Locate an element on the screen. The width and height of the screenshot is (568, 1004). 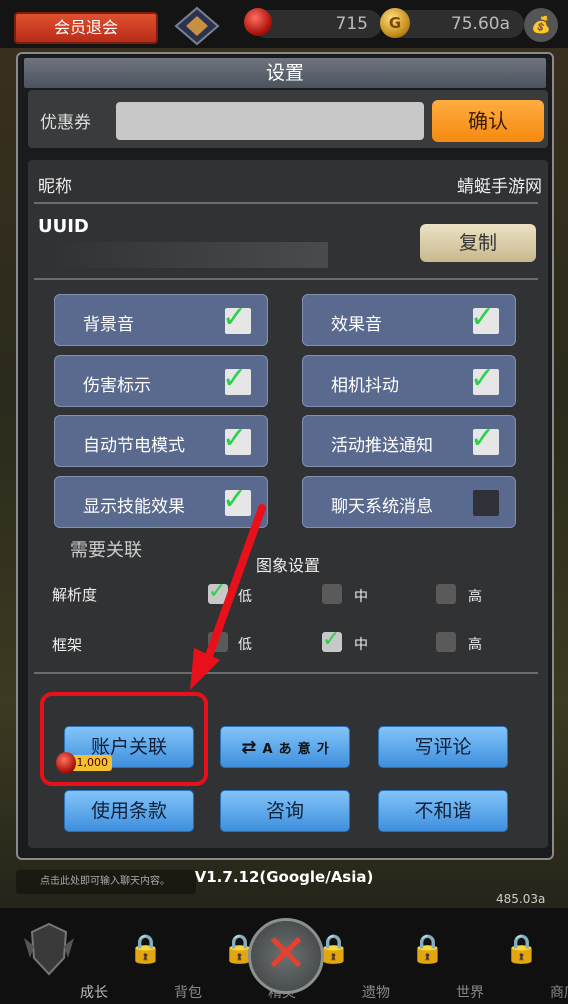
uuid-value-masked is located at coordinates (183, 255).